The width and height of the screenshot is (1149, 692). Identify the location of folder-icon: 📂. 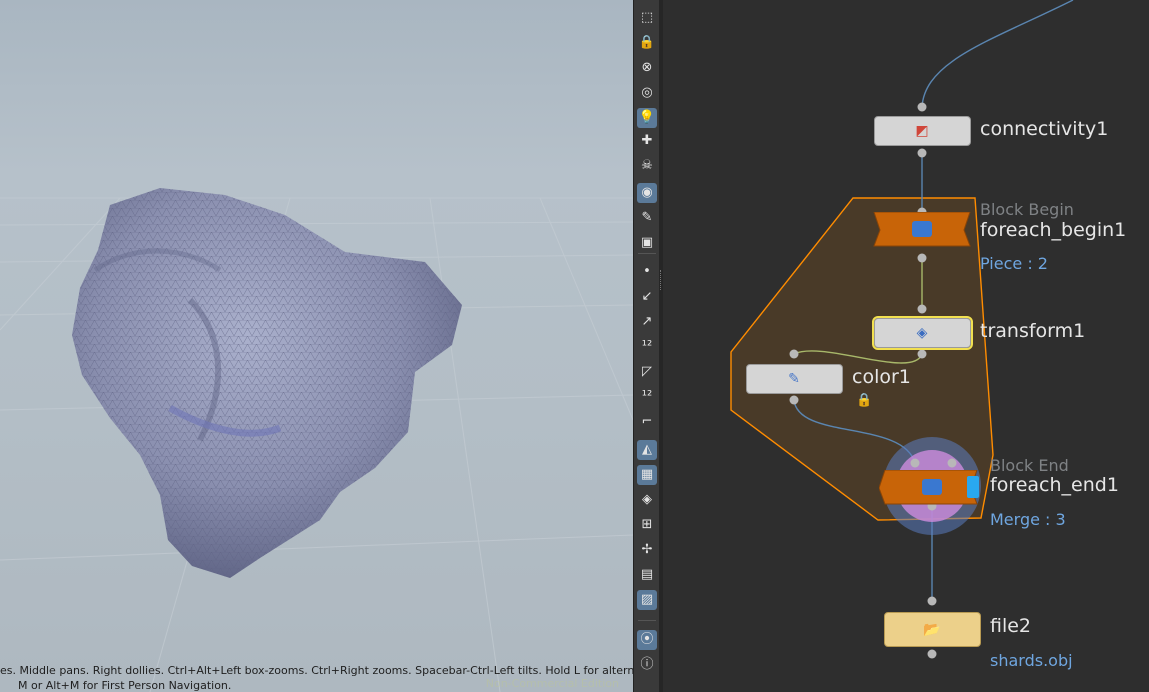
(932, 630).